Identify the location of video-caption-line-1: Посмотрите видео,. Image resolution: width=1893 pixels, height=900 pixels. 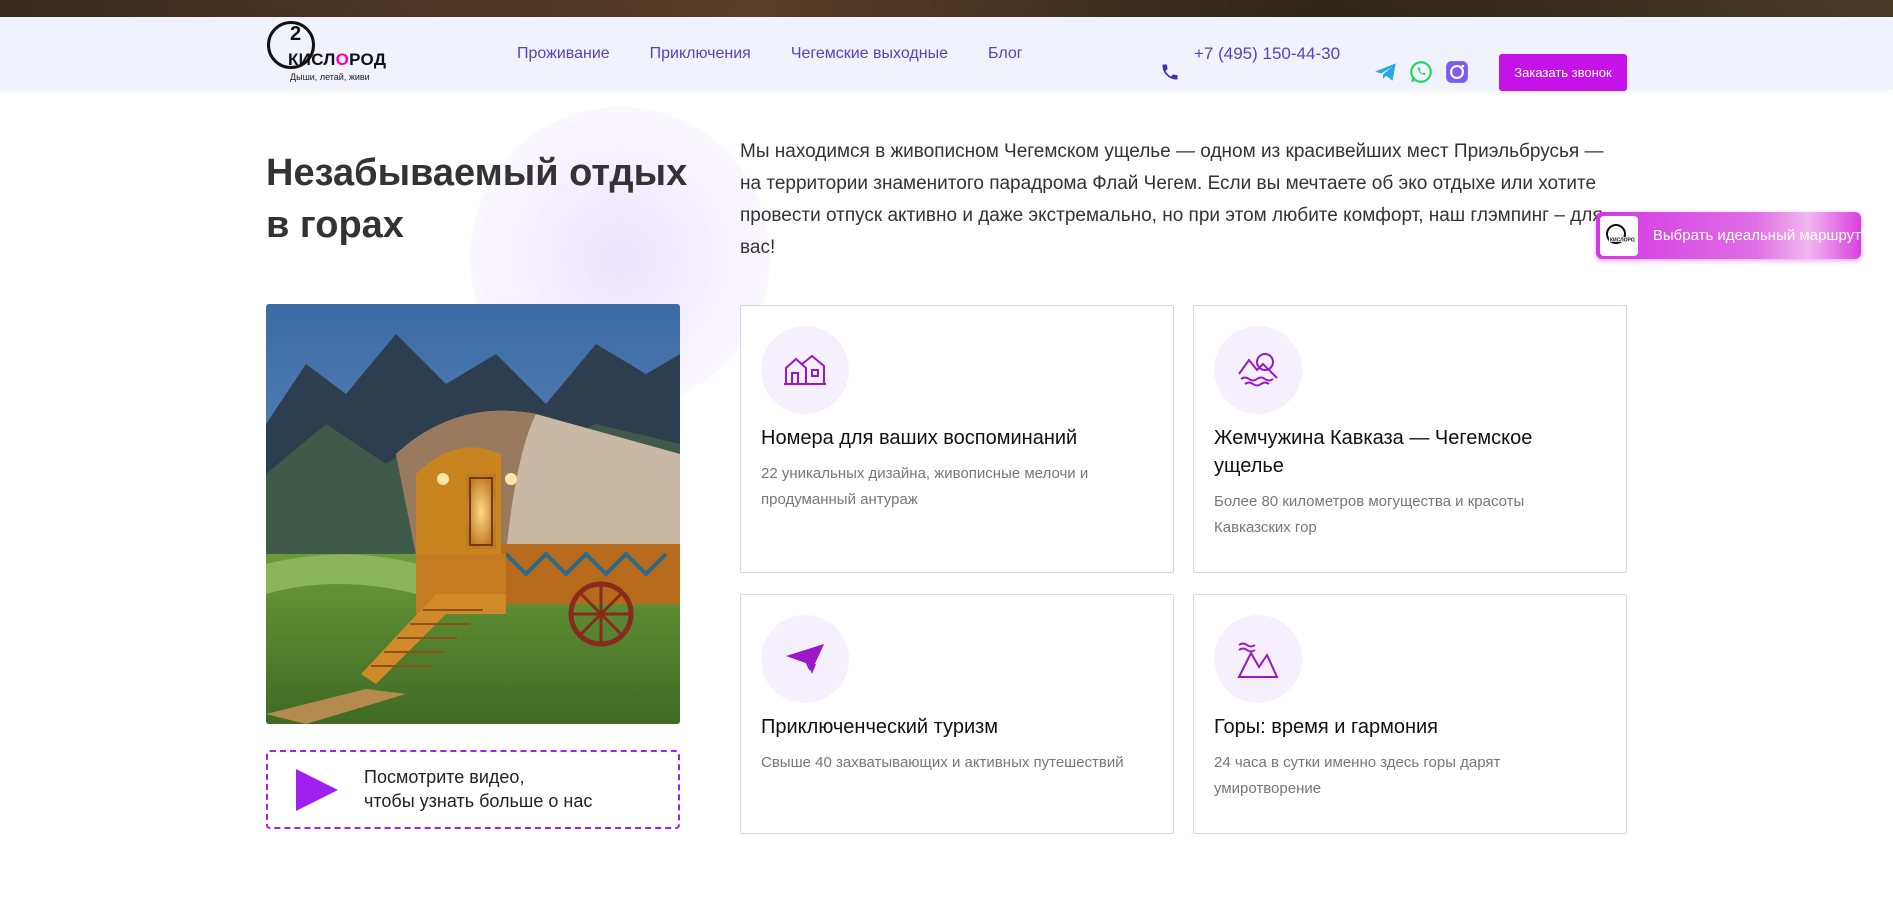
(444, 777).